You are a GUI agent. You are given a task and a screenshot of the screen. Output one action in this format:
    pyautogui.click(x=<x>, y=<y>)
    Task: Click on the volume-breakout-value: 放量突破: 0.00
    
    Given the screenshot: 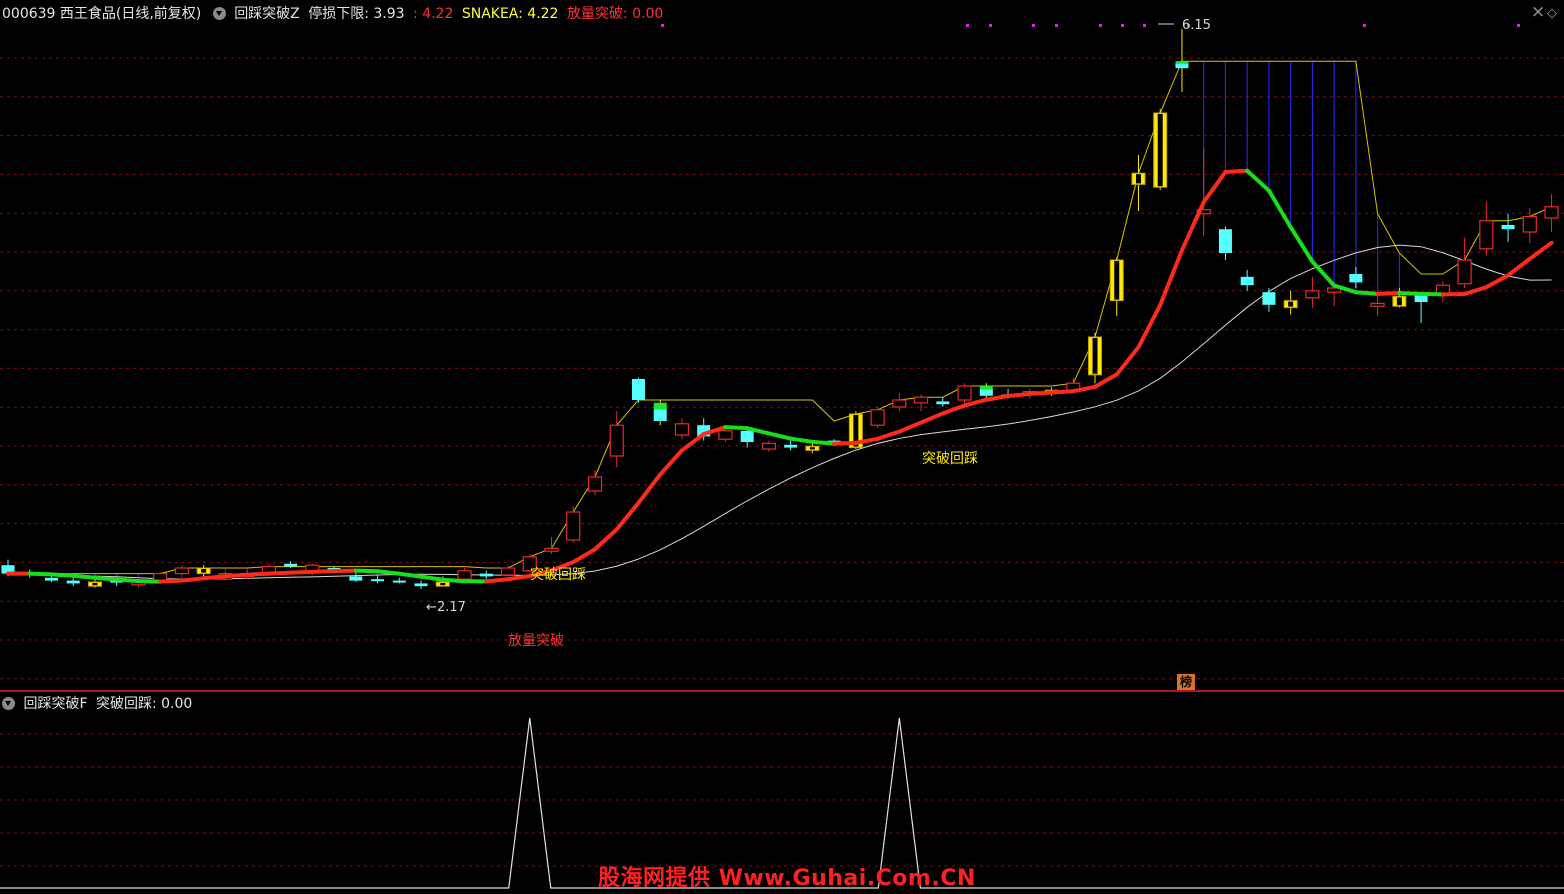 What is the action you would take?
    pyautogui.click(x=615, y=14)
    